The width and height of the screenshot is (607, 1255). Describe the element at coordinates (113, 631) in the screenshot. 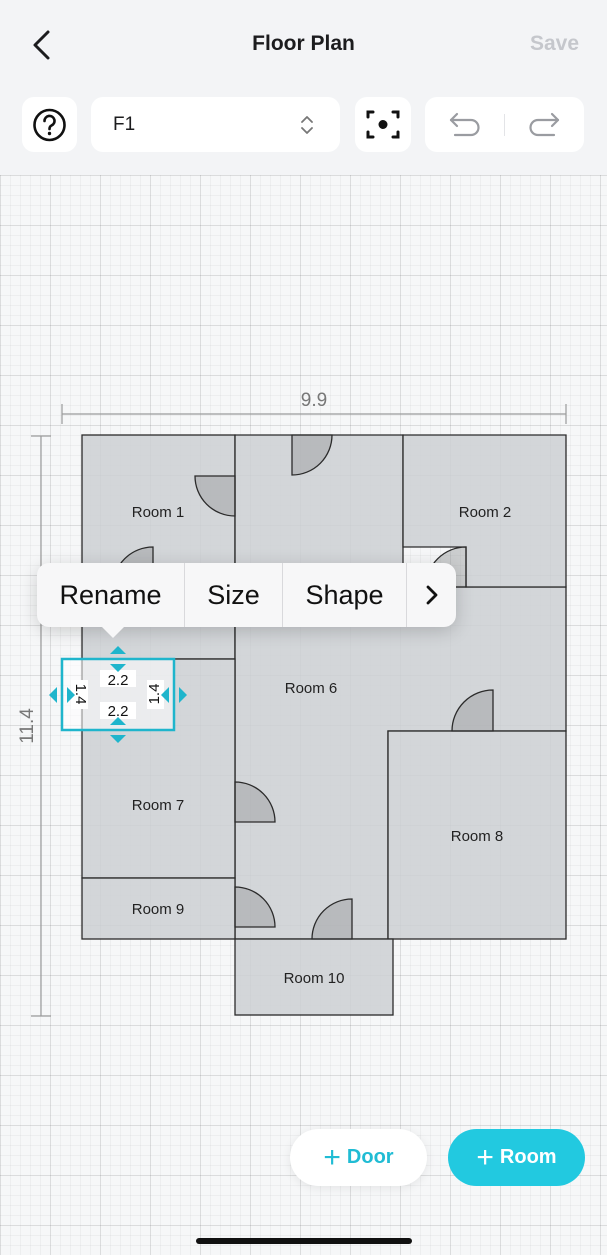

I see `context-menu-pointer` at that location.